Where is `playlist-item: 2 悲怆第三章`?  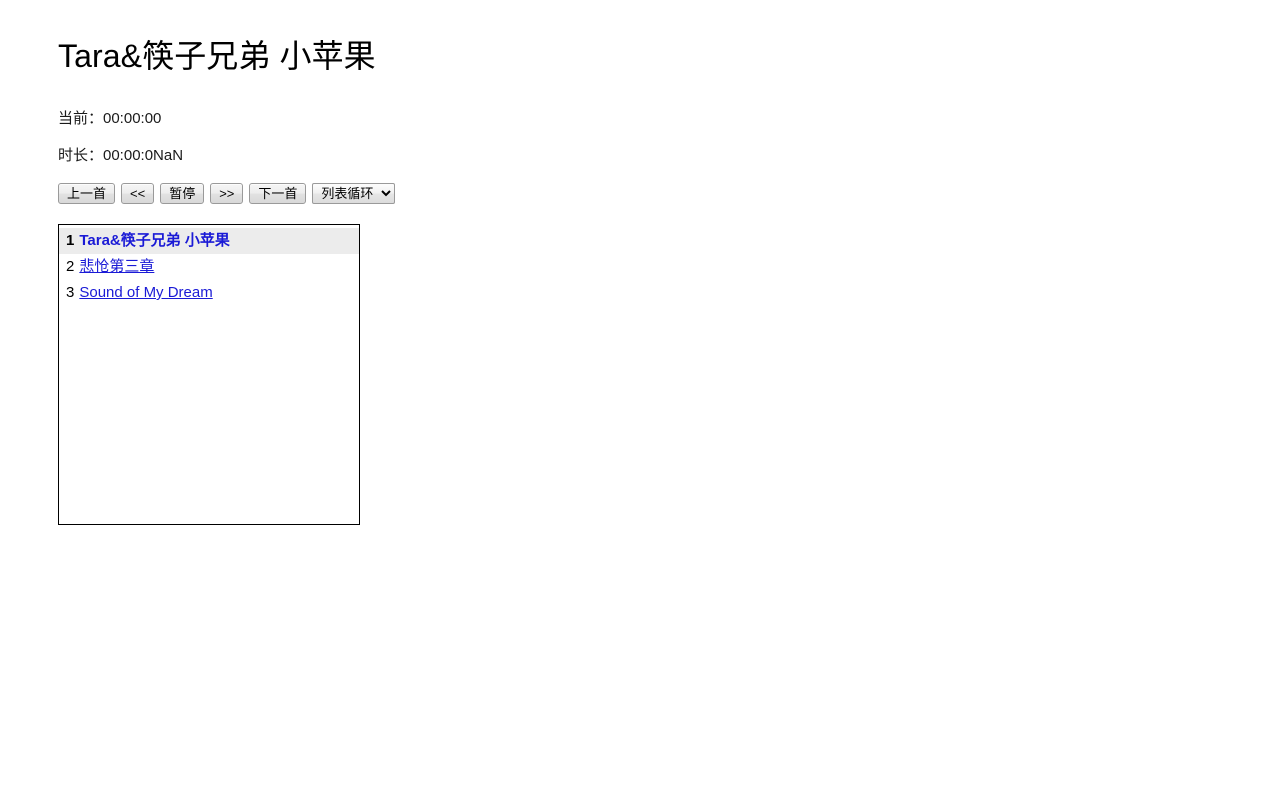
playlist-item: 2 悲怆第三章 is located at coordinates (209, 267).